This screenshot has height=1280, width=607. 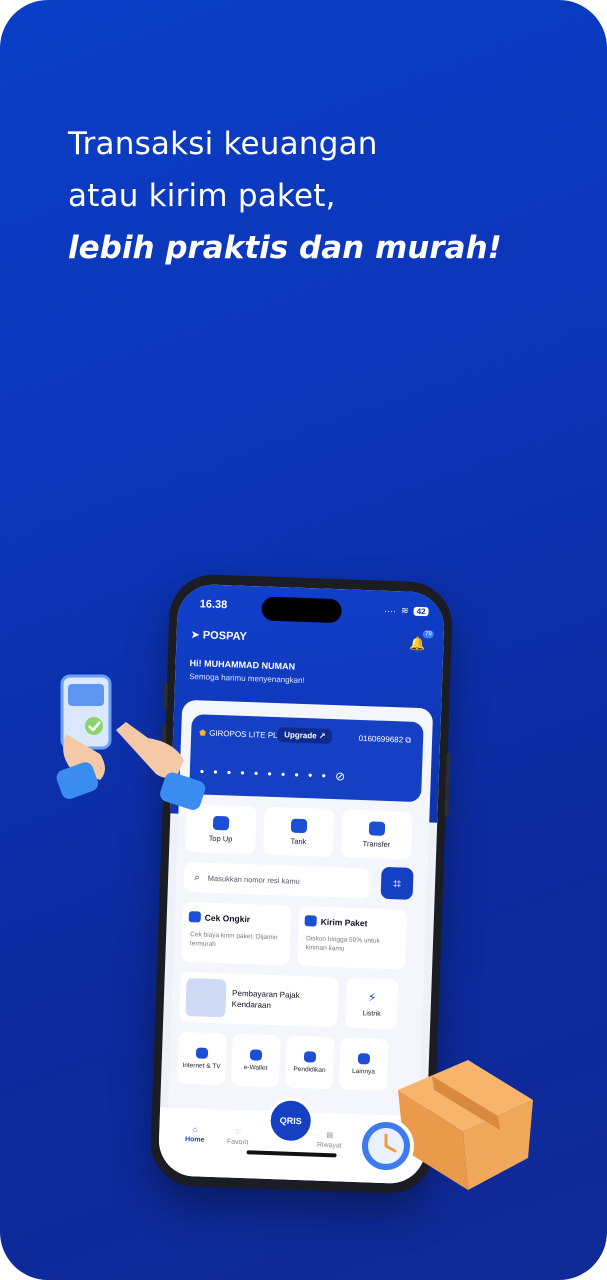 I want to click on tab-favorit: ♡ Favorit, so click(x=237, y=1137).